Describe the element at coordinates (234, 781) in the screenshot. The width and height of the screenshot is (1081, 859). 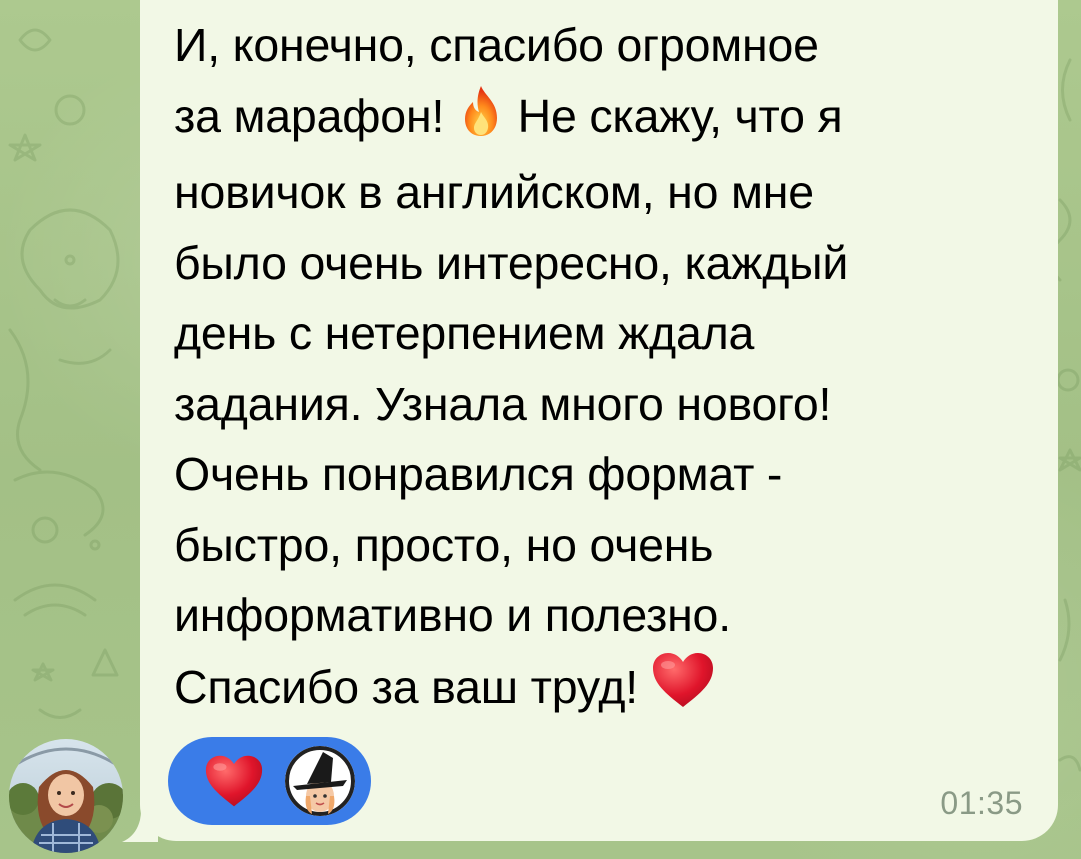
I see `reaction-heart-icon` at that location.